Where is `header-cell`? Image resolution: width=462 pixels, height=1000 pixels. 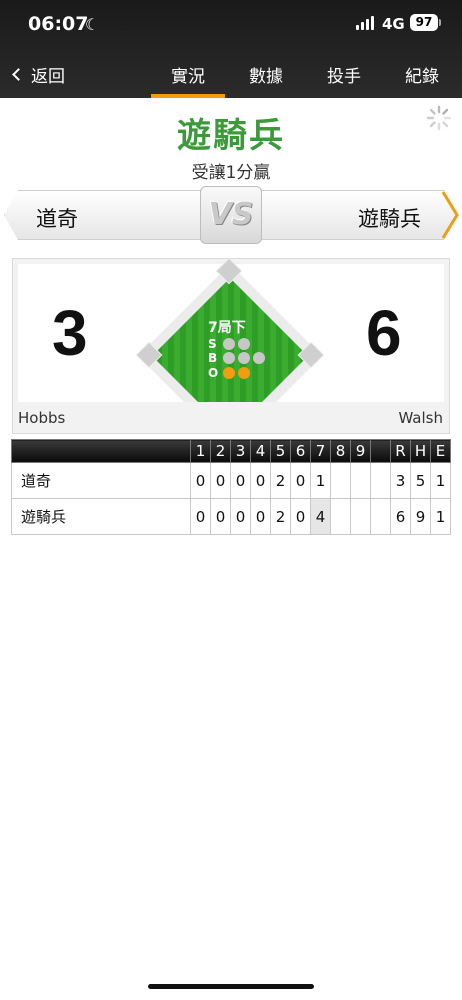
header-cell is located at coordinates (380, 451).